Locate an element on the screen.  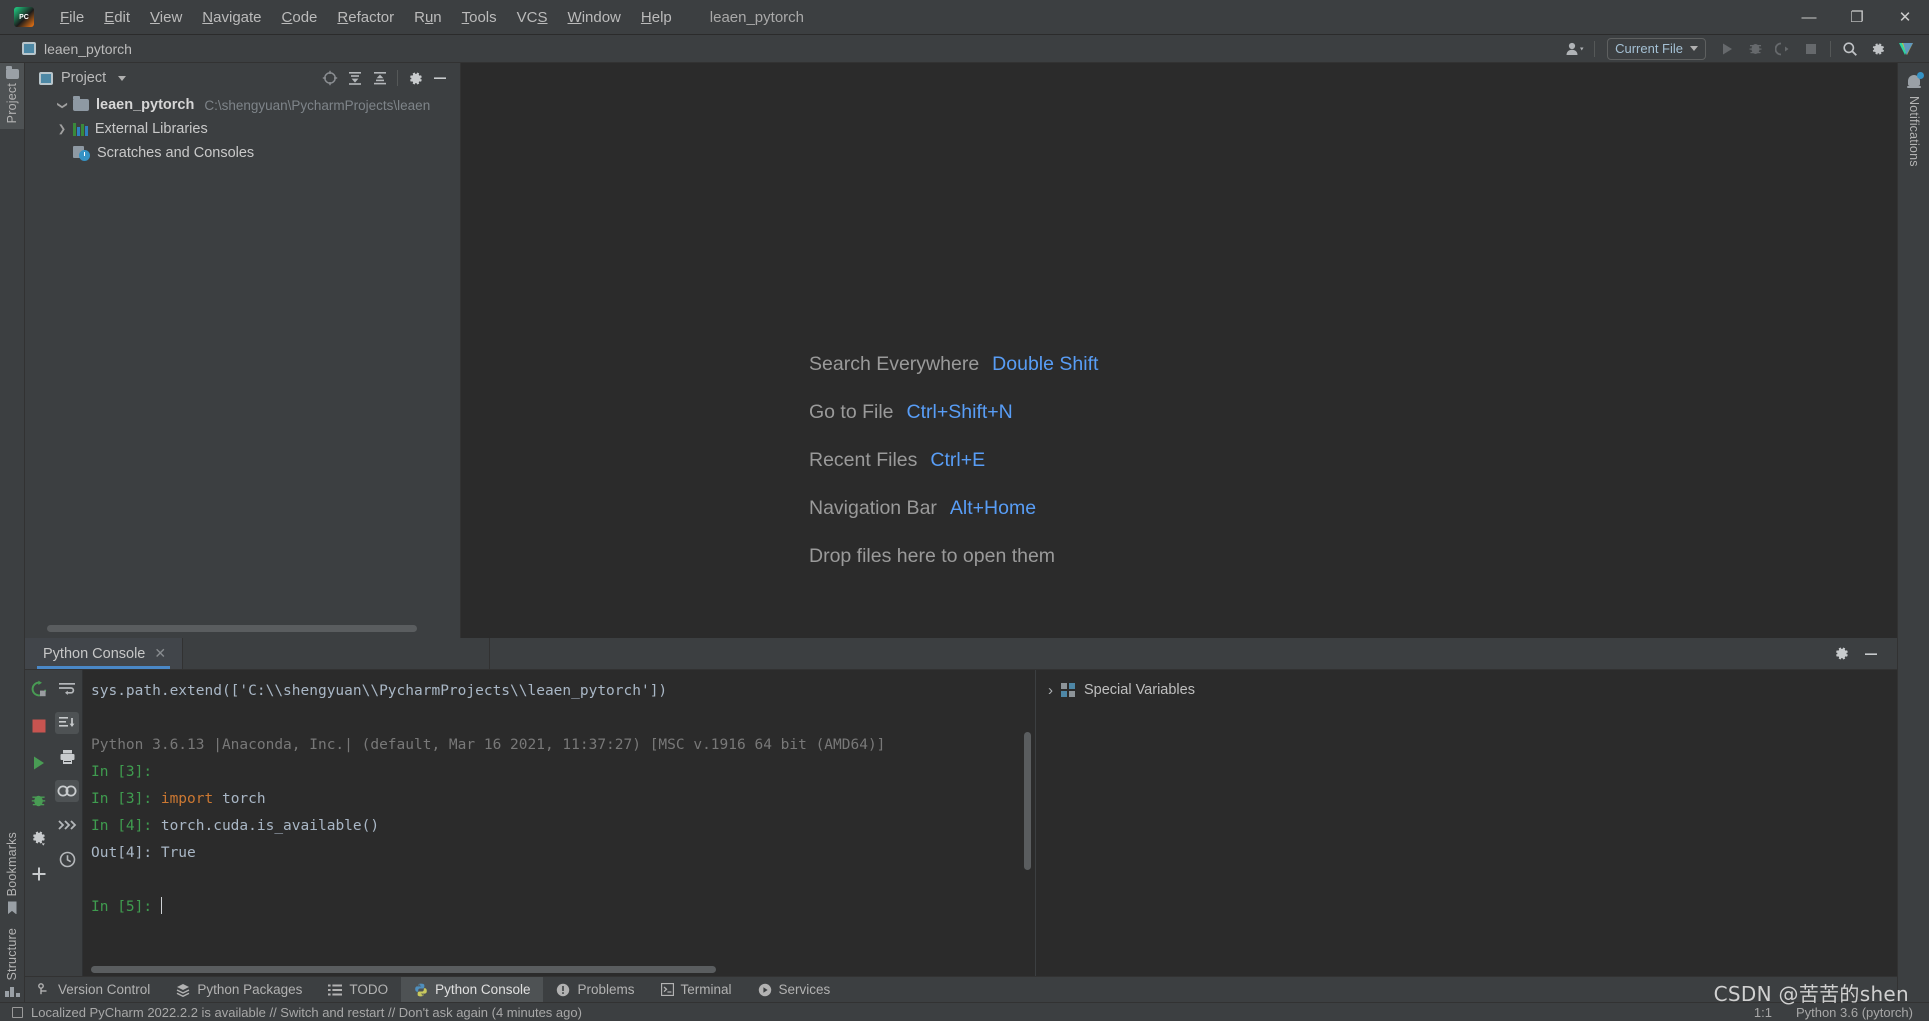
console-vertical-scrollbar is located at coordinates (1027, 801).